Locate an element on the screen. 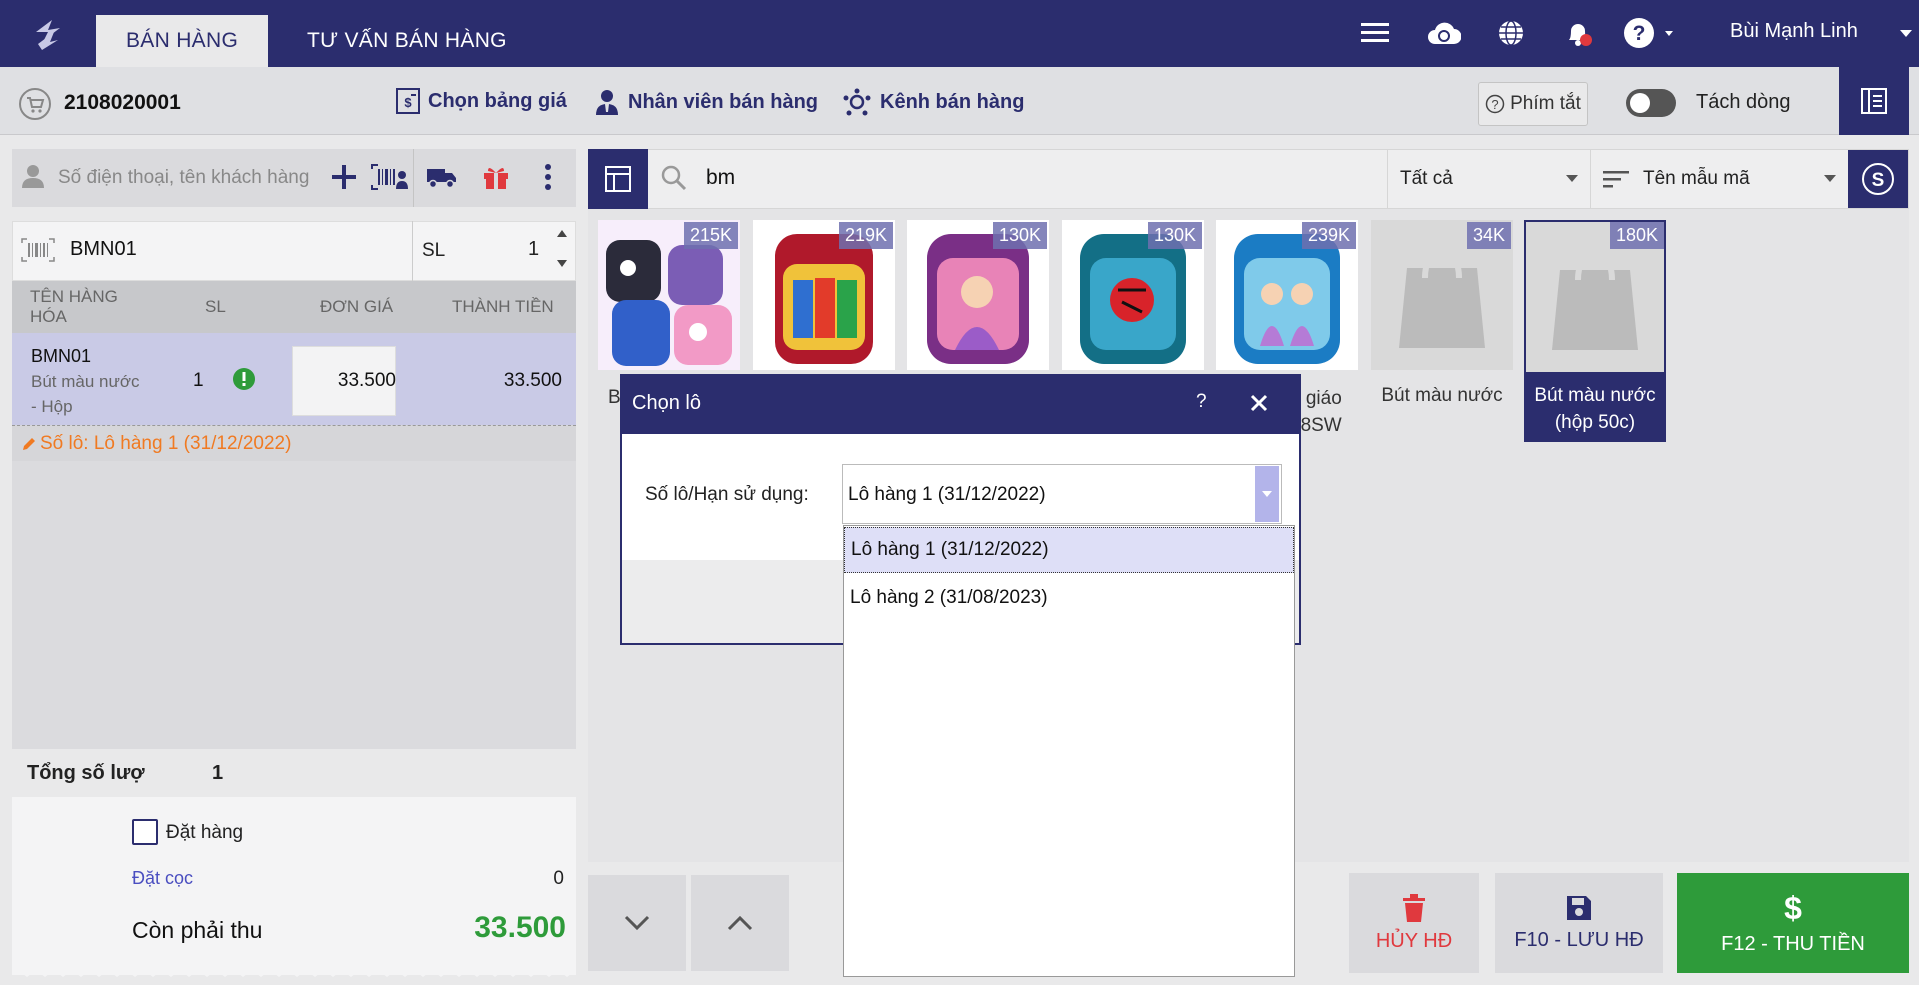 The image size is (1919, 985). trash-icon is located at coordinates (1414, 907).